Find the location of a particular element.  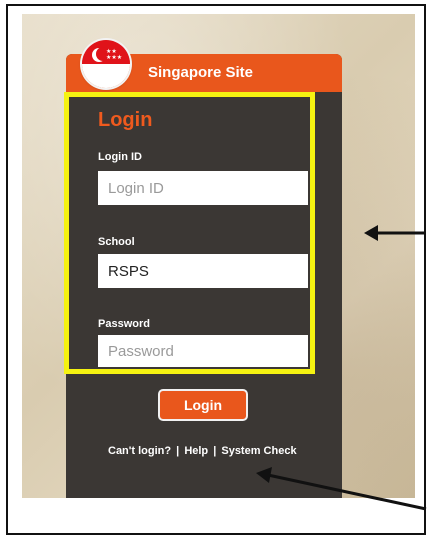

help-links: Can't login? | Help | System Check is located at coordinates (202, 451).